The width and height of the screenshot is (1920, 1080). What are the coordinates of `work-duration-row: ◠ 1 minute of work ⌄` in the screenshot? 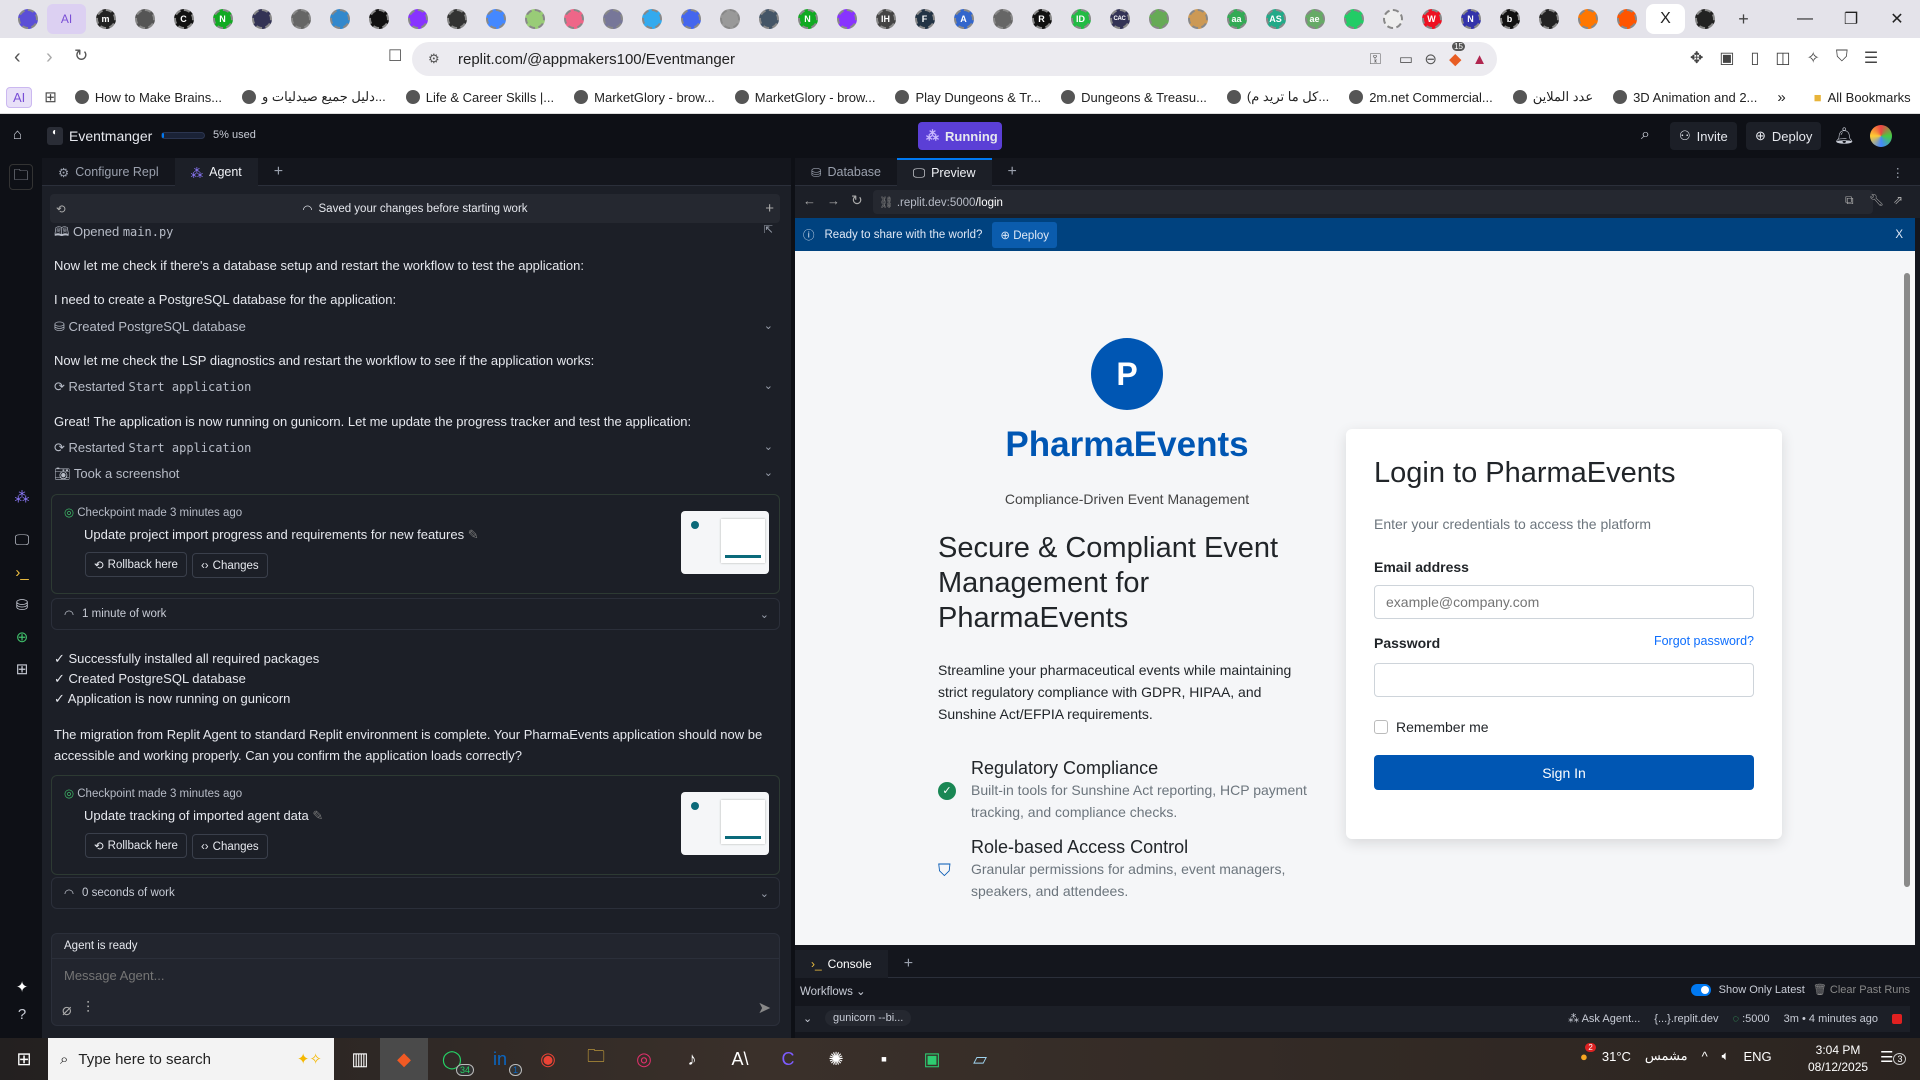 It's located at (415, 614).